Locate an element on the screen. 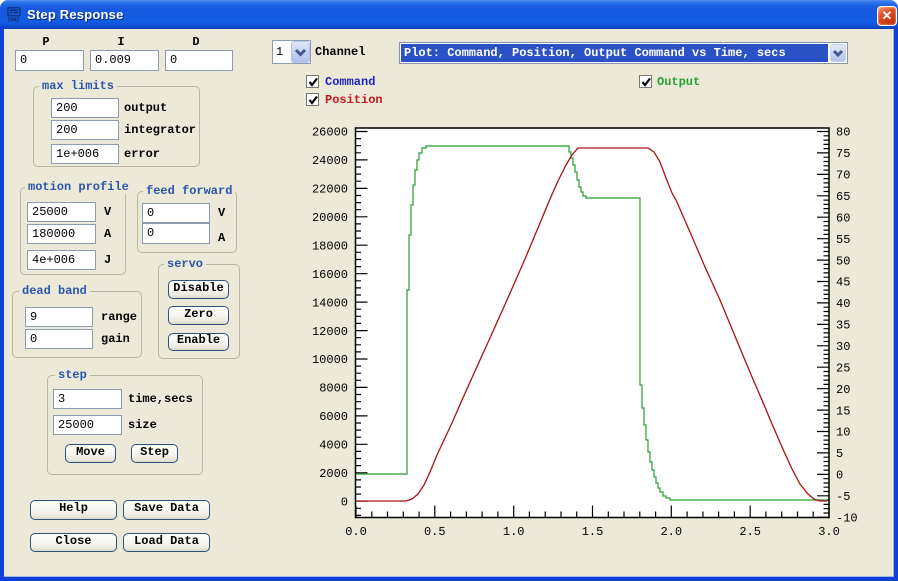 The image size is (898, 581). svg-text: 30 is located at coordinates (843, 347).